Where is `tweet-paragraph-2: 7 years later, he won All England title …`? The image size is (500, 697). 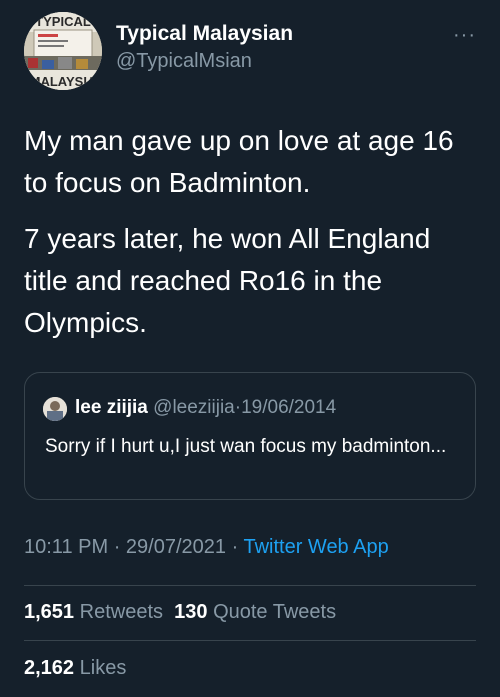 tweet-paragraph-2: 7 years later, he won All England title … is located at coordinates (227, 280).